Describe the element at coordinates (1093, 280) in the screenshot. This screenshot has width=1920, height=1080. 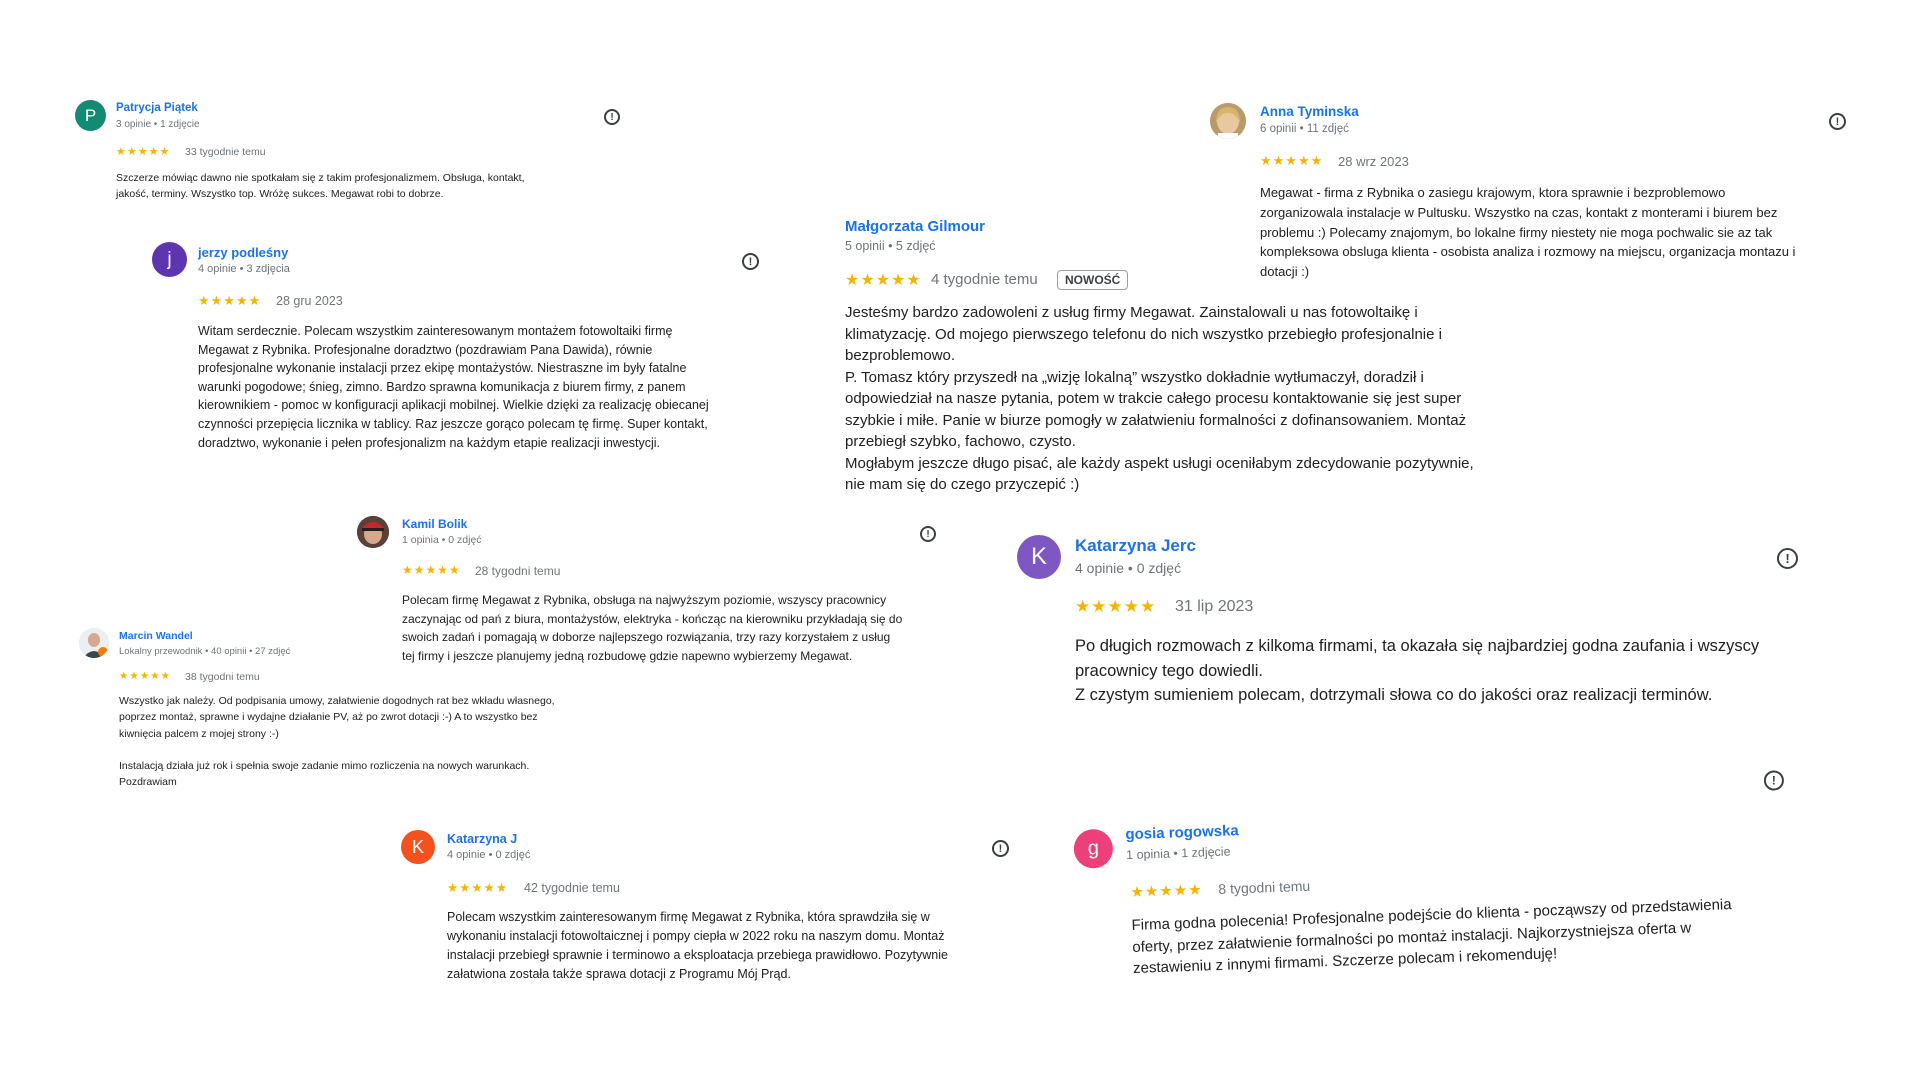
I see `new-badge: NOWOŚĆ` at that location.